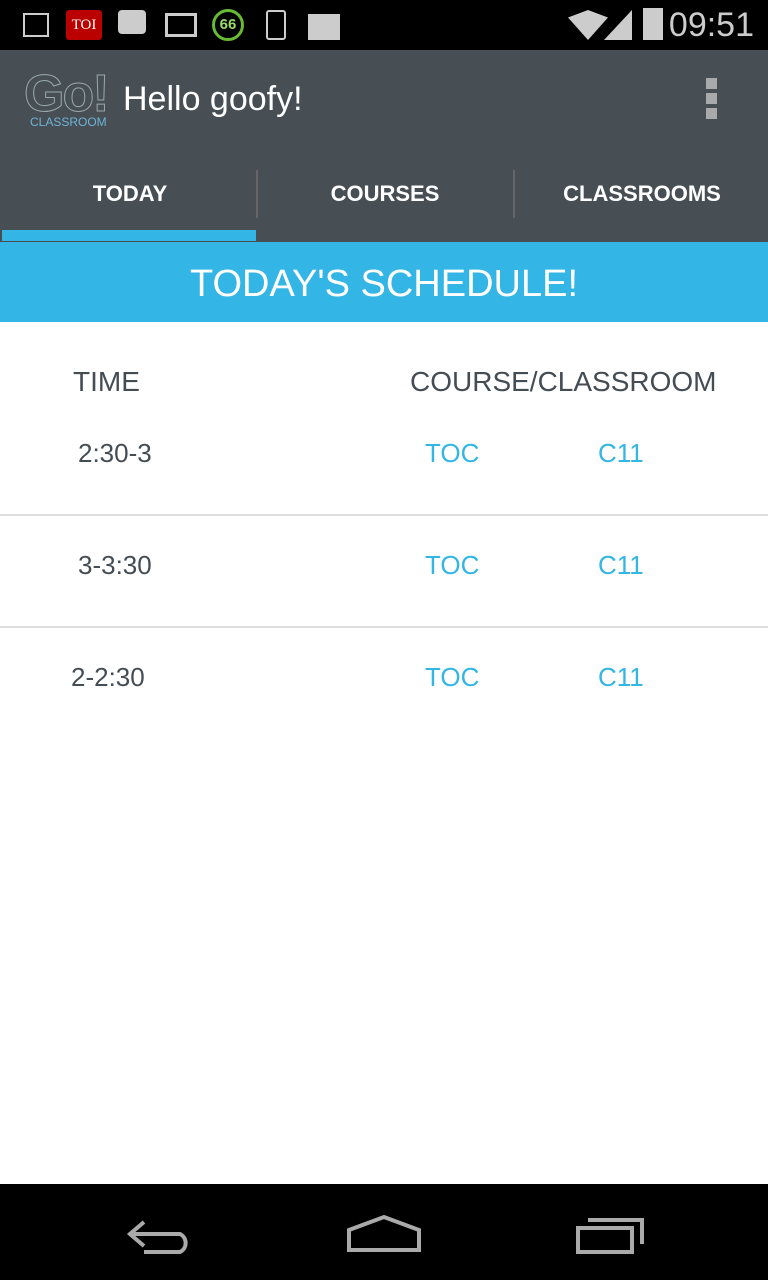 This screenshot has height=1280, width=768. Describe the element at coordinates (84, 25) in the screenshot. I see `toi-icon: TOI` at that location.